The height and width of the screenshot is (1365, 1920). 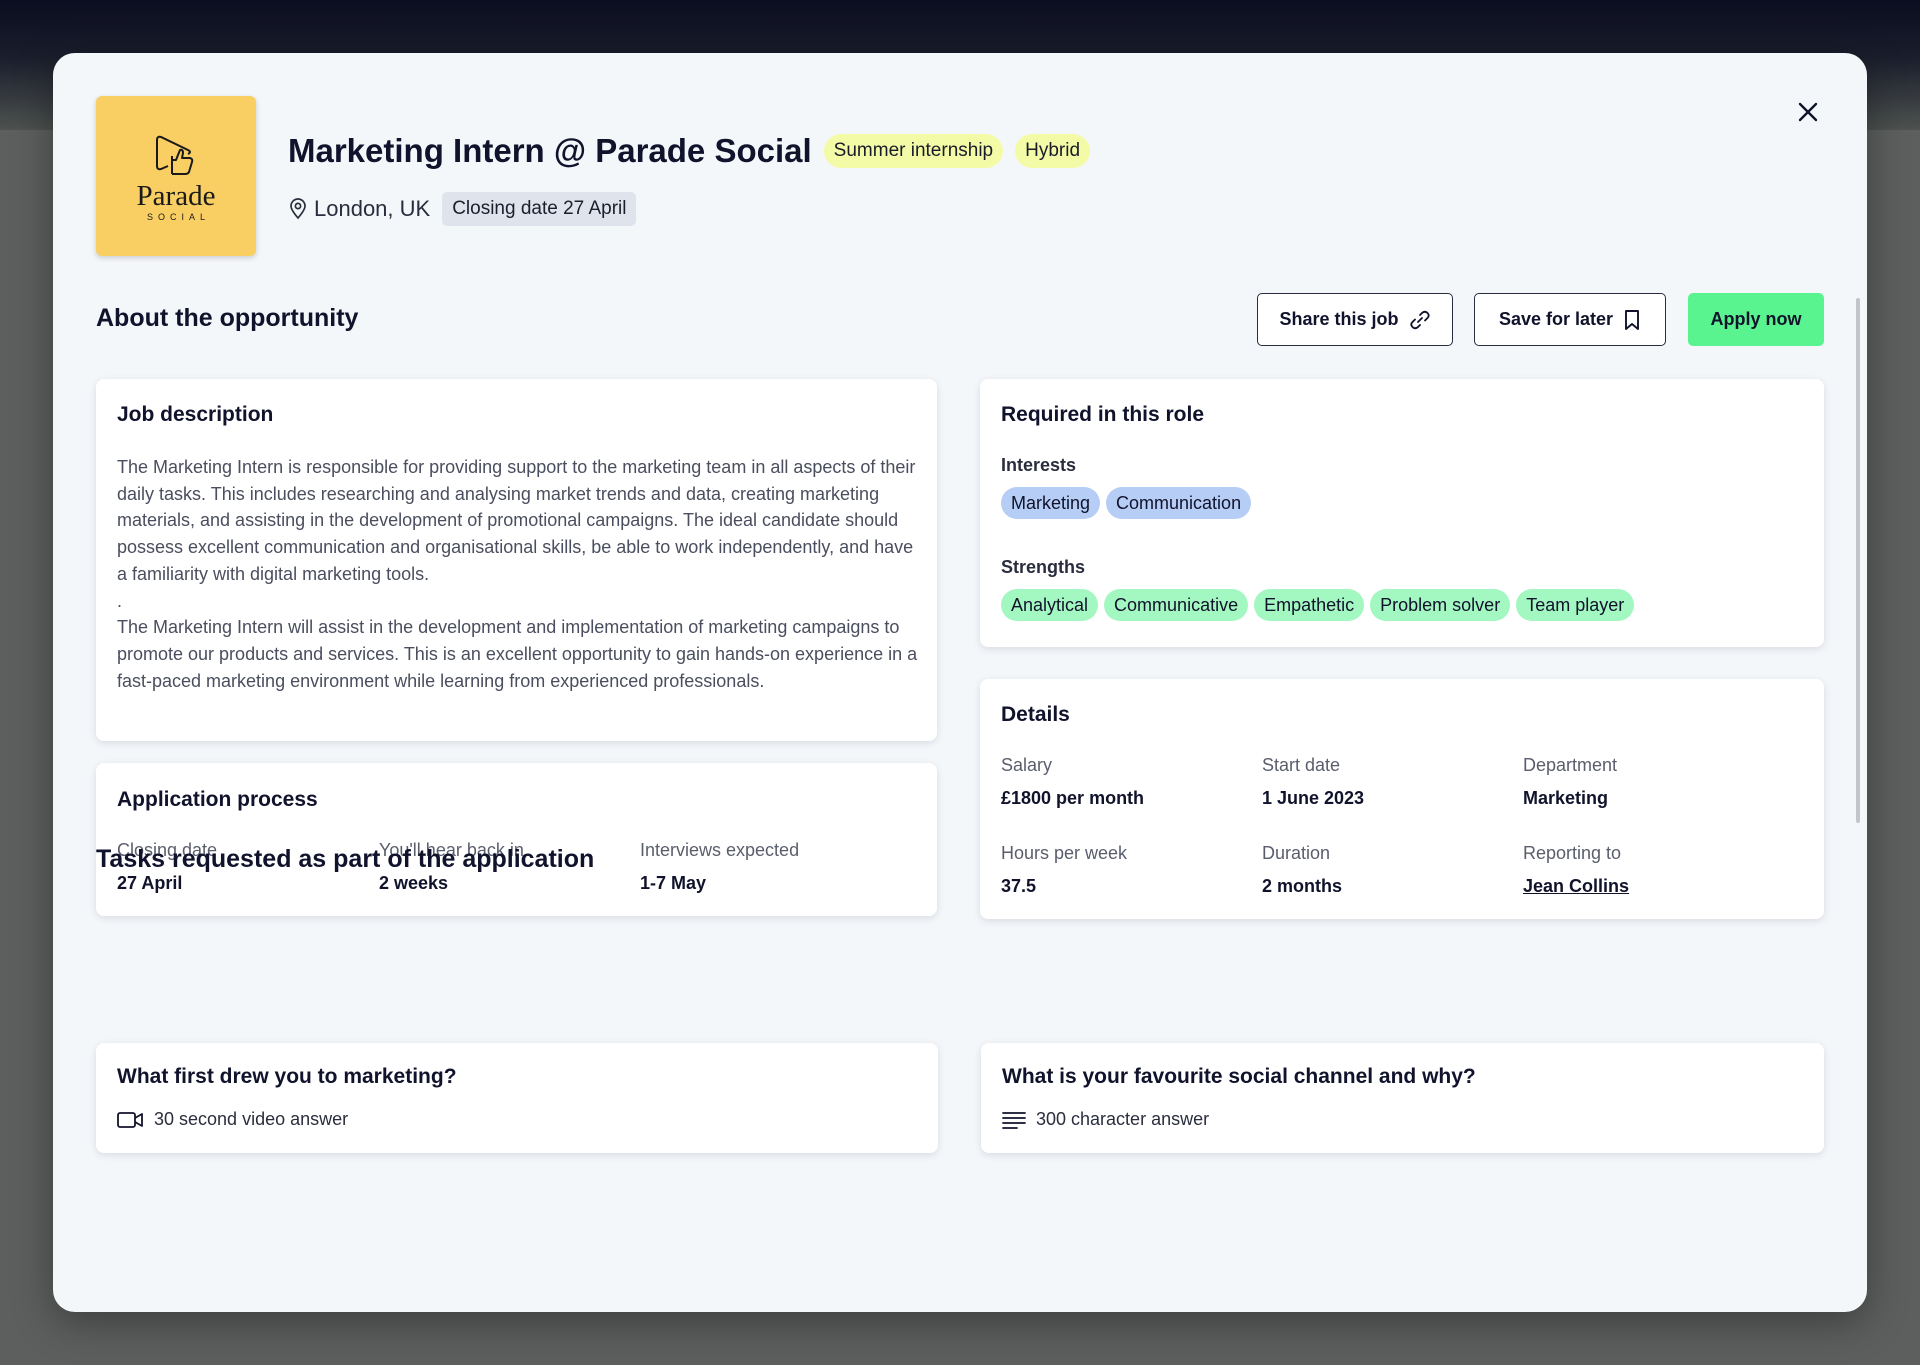 What do you see at coordinates (251, 1119) in the screenshot?
I see `task-meta-text: 30 second video answer` at bounding box center [251, 1119].